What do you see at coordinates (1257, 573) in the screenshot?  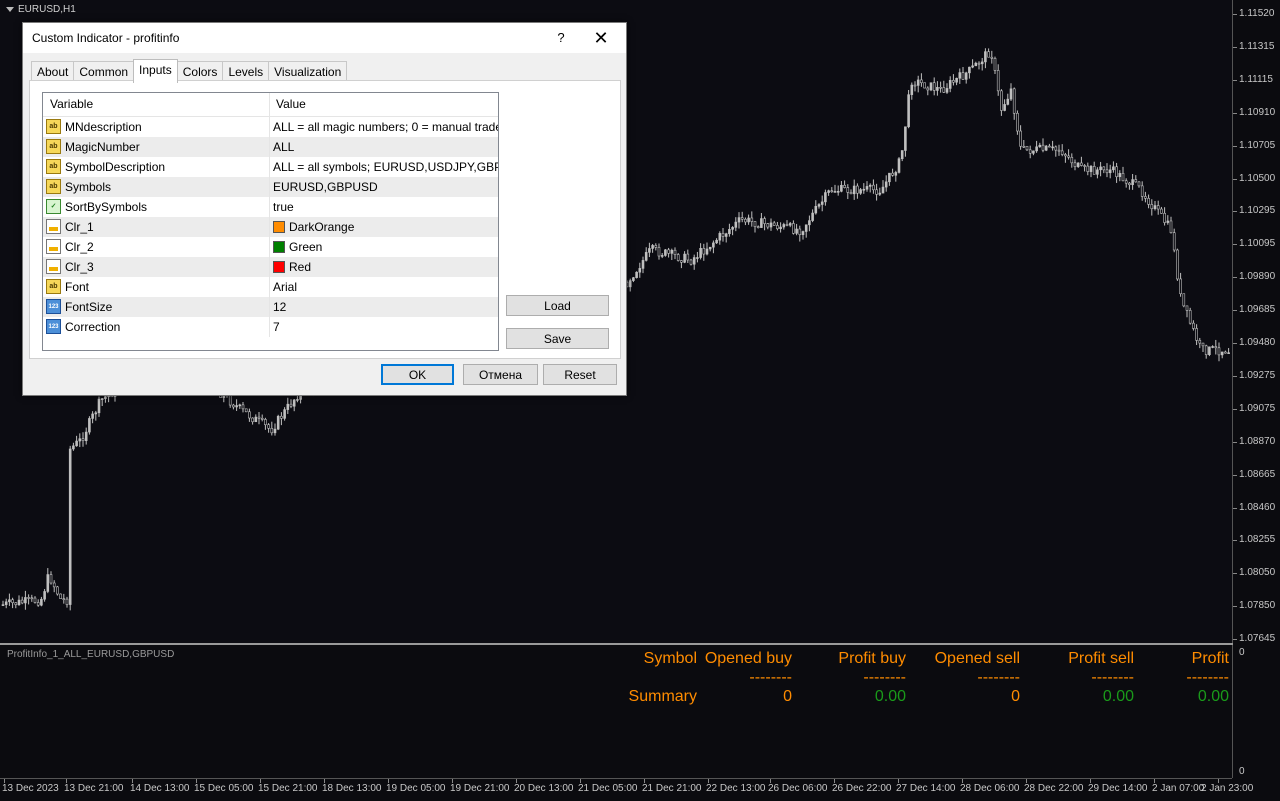 I see `price-label: 1.08050` at bounding box center [1257, 573].